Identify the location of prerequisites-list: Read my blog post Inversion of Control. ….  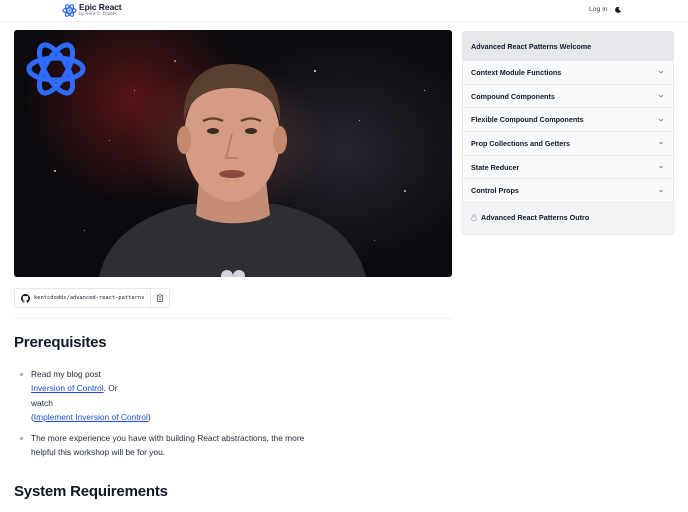
(179, 413).